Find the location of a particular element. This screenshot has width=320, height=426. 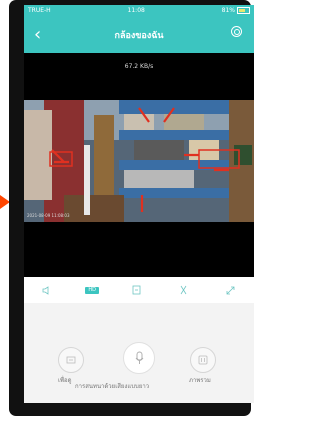

speaker-icon is located at coordinates (47, 290).